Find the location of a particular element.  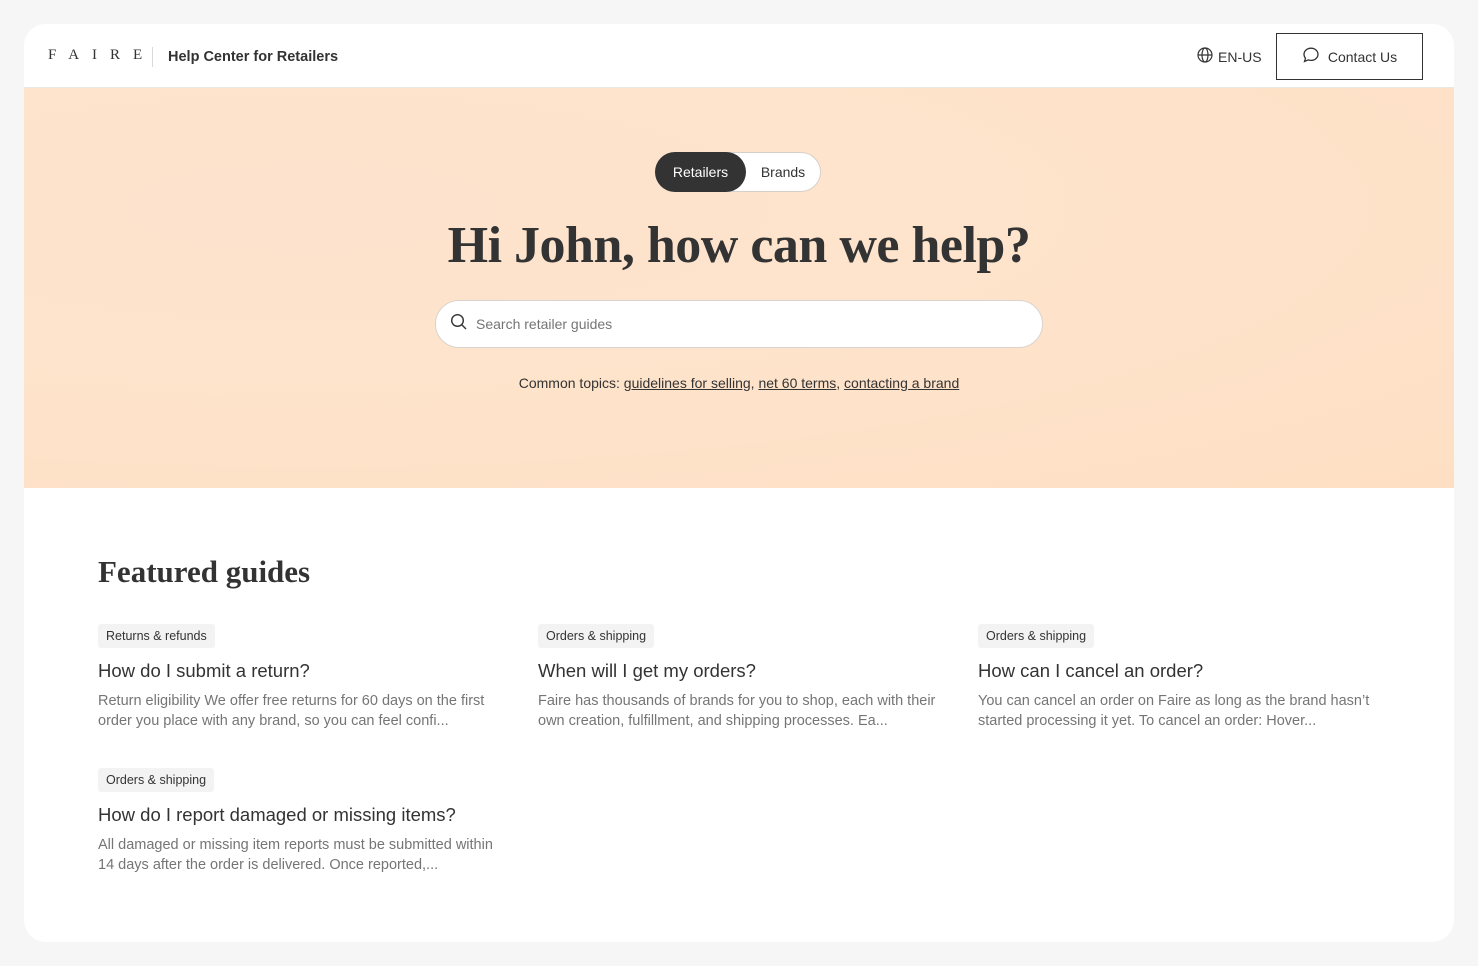

search-bar is located at coordinates (739, 324).